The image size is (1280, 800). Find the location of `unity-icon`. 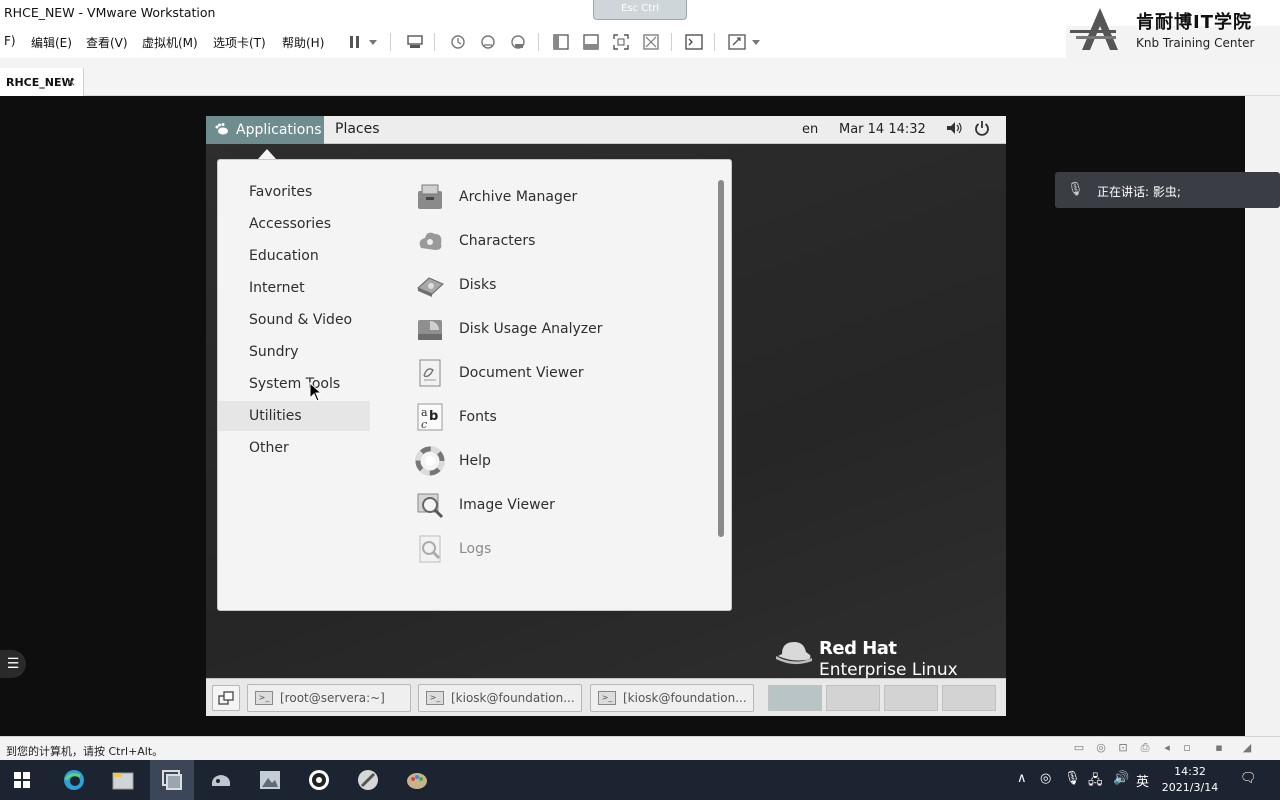

unity-icon is located at coordinates (651, 42).